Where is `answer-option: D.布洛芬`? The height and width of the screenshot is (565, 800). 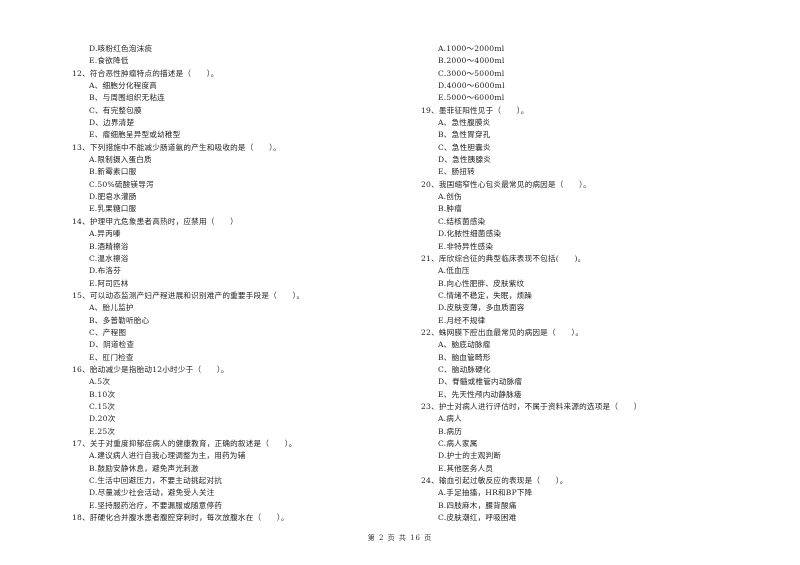
answer-option: D.布洛芬 is located at coordinates (105, 271).